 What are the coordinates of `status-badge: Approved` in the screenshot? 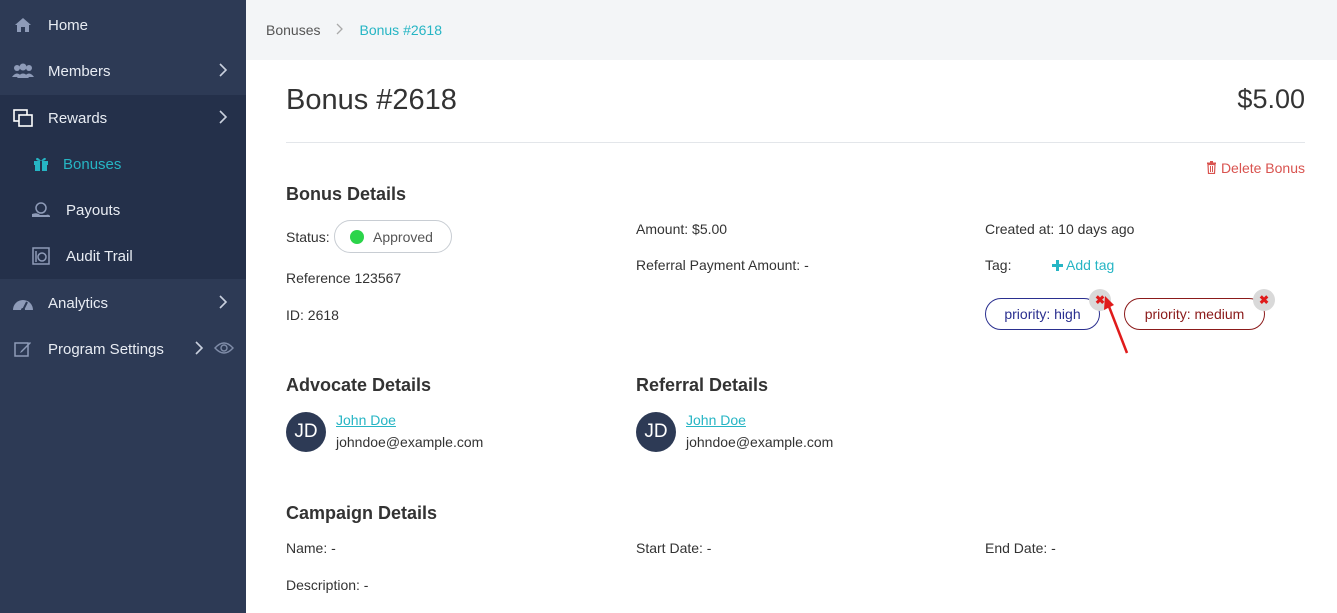 It's located at (393, 236).